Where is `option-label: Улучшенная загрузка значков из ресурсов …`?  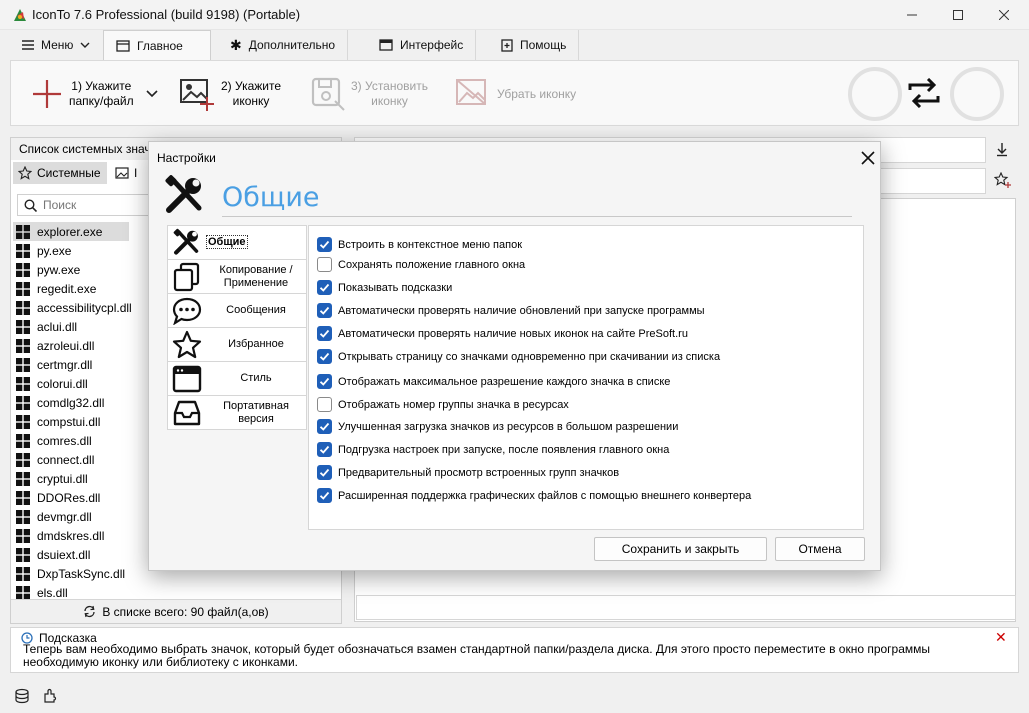 option-label: Улучшенная загрузка значков из ресурсов … is located at coordinates (508, 426).